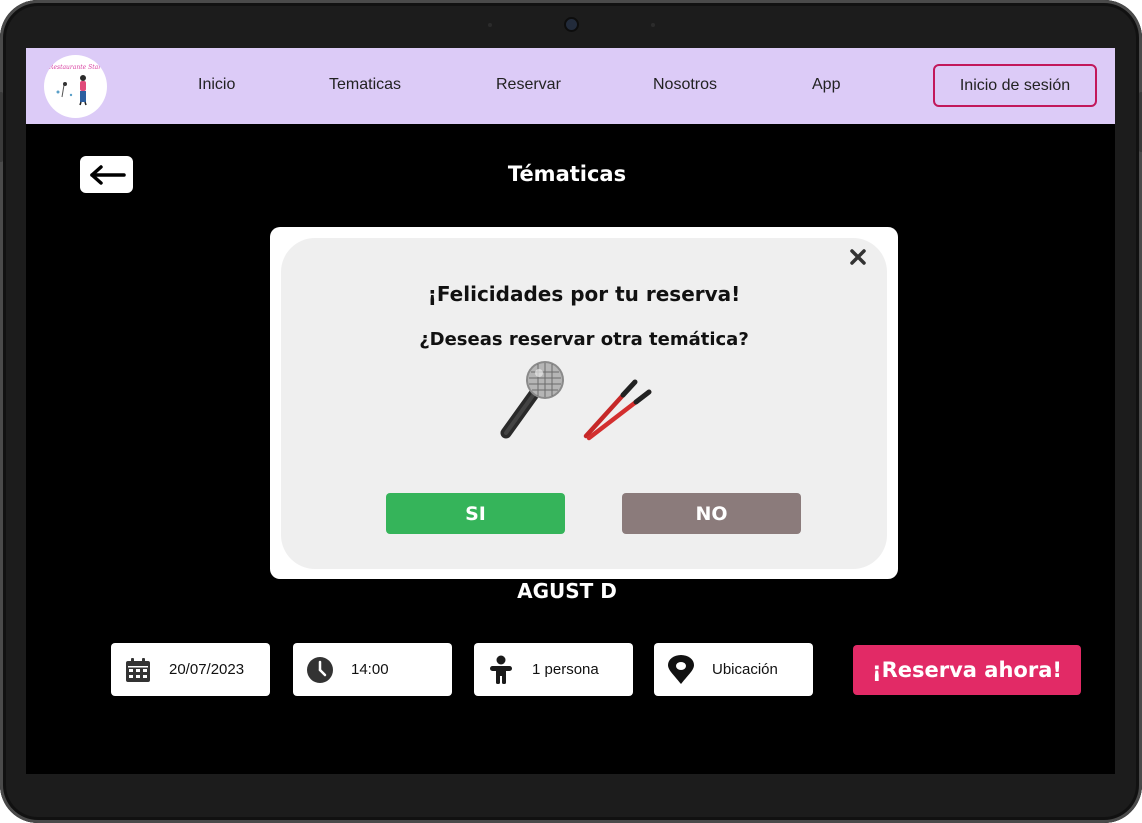 This screenshot has height=823, width=1142. What do you see at coordinates (565, 669) in the screenshot?
I see `people-value: 1 persona` at bounding box center [565, 669].